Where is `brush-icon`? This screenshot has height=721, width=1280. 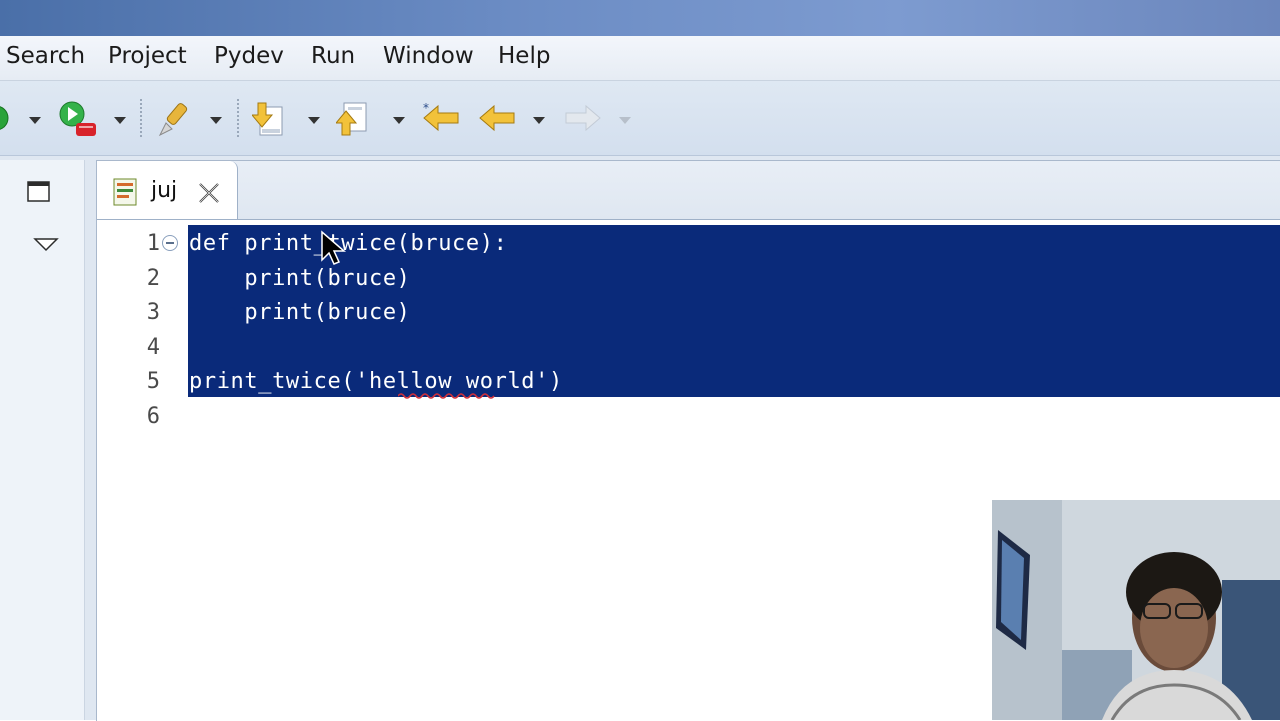
brush-icon is located at coordinates (176, 120).